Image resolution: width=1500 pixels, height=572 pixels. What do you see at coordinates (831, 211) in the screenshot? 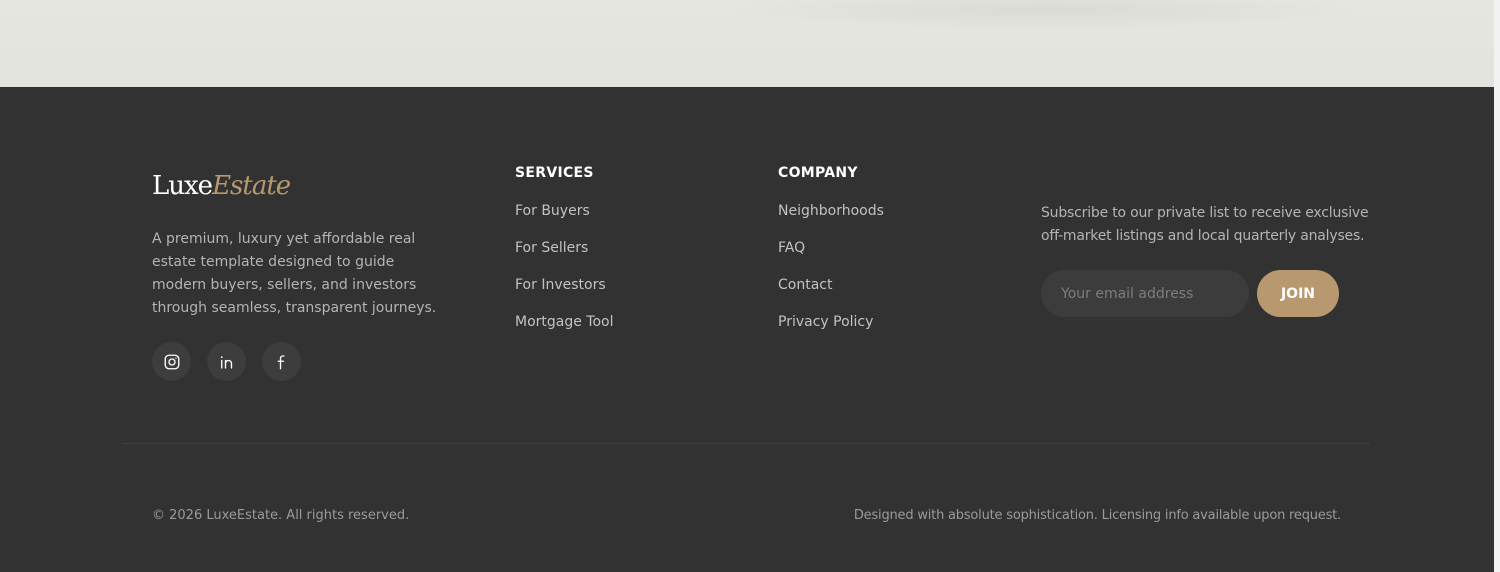
I see `link-neighborhoods: Neighborhoods` at bounding box center [831, 211].